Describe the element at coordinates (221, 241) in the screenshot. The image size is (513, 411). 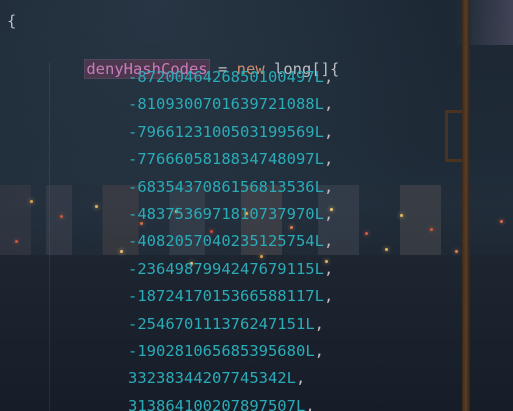
I see `long-literal: -4082057040235125754` at that location.